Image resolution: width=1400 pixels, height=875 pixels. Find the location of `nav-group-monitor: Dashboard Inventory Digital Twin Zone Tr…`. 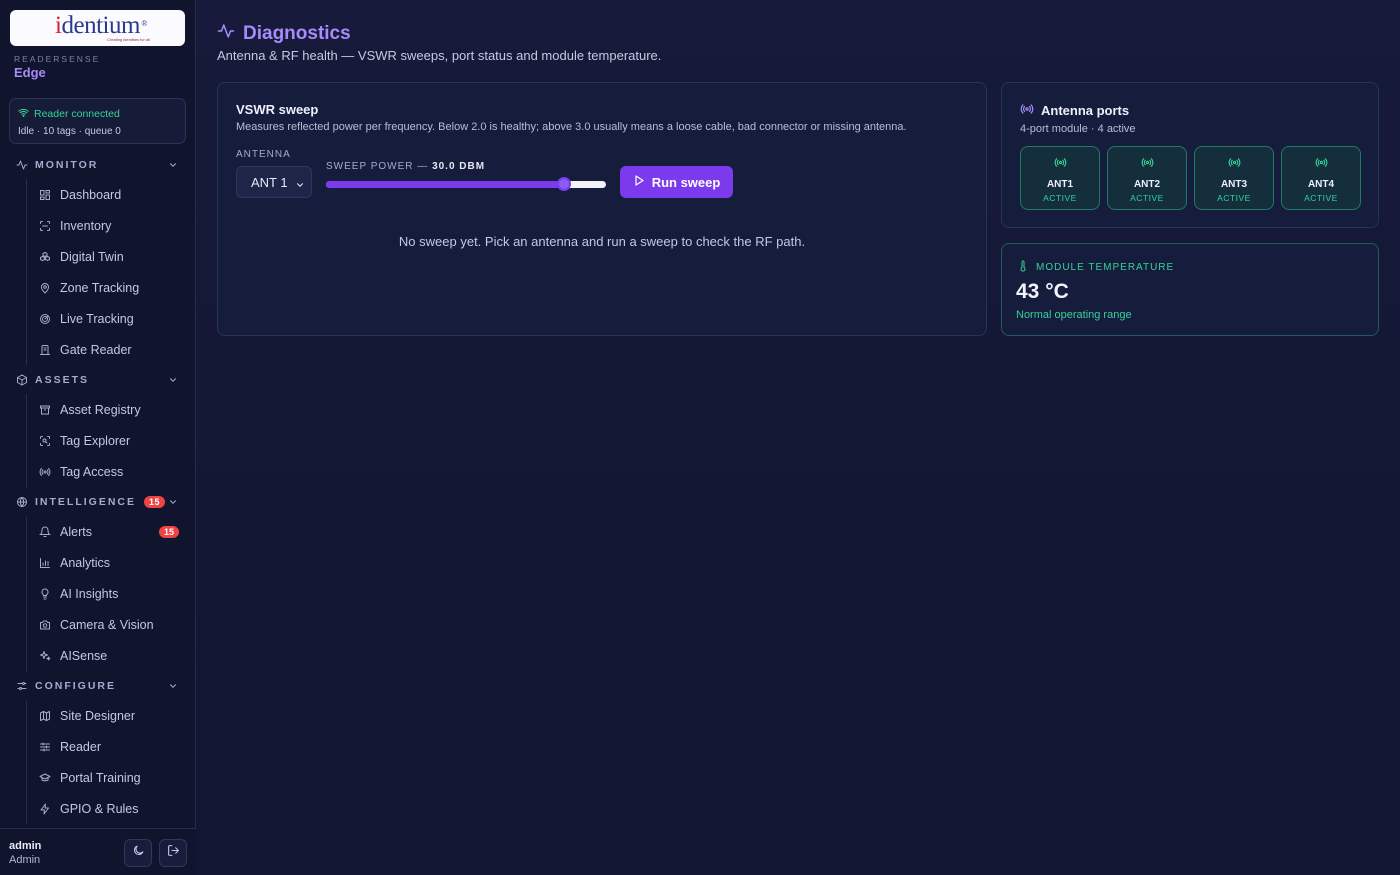

nav-group-monitor: Dashboard Inventory Digital Twin Zone Tr… is located at coordinates (106, 272).